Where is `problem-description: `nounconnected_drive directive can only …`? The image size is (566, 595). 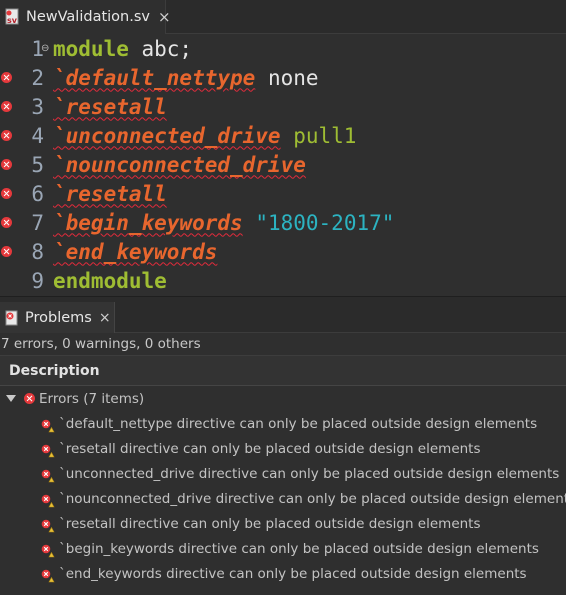
problem-description: `nounconnected_drive directive can only … is located at coordinates (312, 499).